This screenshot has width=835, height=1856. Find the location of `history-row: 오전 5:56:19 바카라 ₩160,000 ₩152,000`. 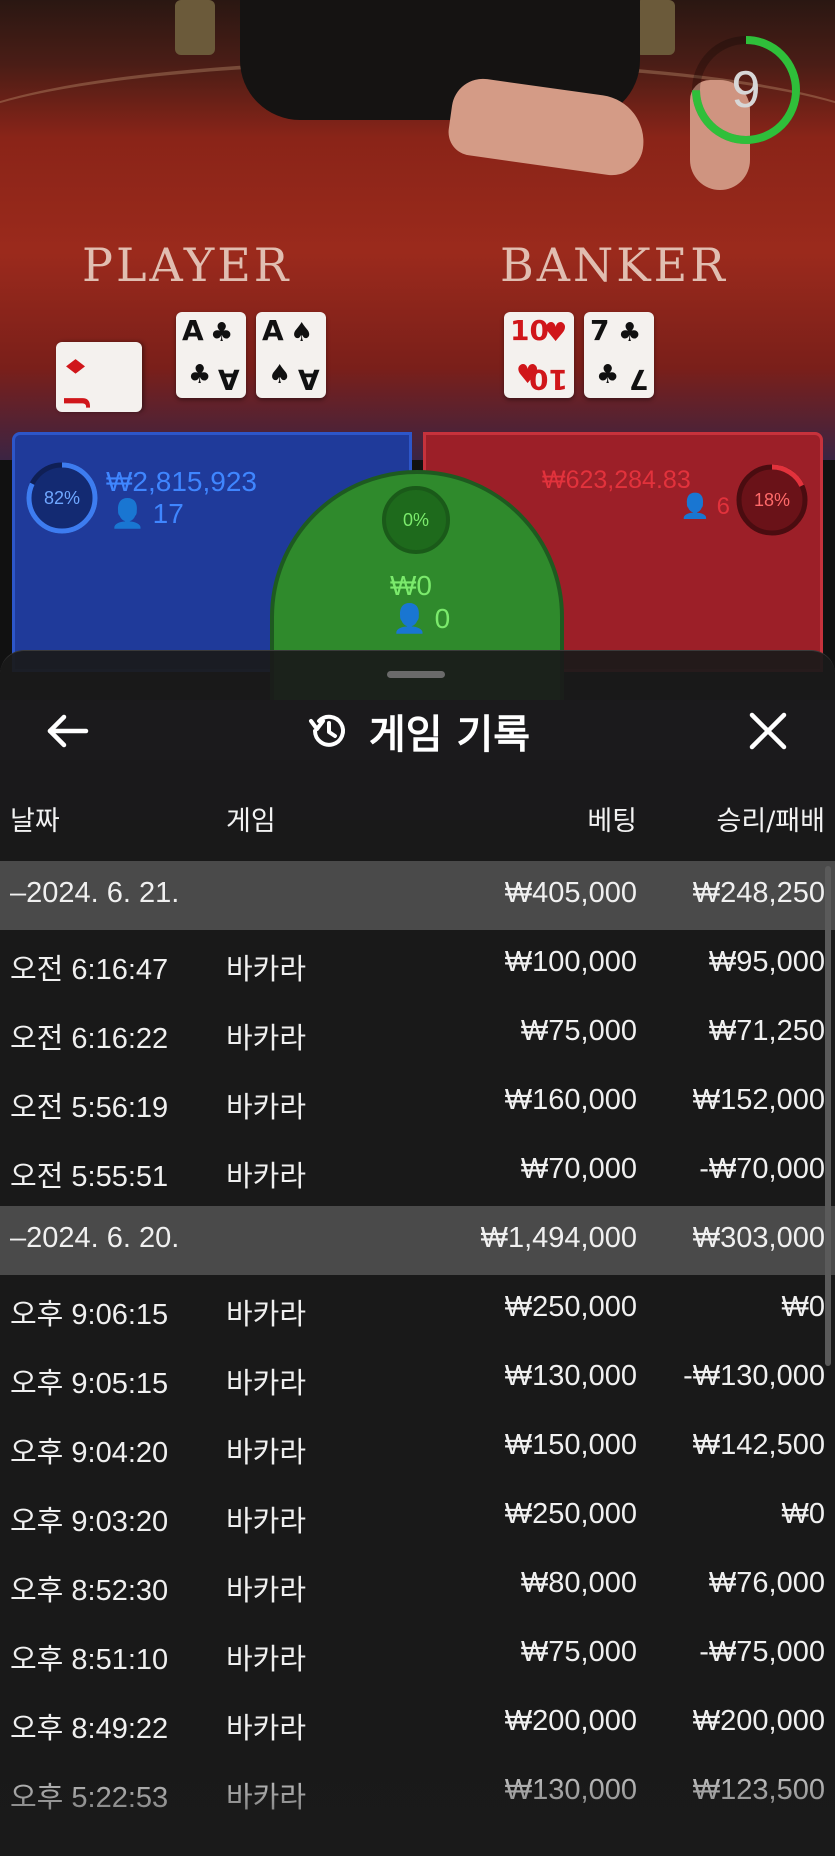

history-row: 오전 5:56:19 바카라 ₩160,000 ₩152,000 is located at coordinates (417, 1102).